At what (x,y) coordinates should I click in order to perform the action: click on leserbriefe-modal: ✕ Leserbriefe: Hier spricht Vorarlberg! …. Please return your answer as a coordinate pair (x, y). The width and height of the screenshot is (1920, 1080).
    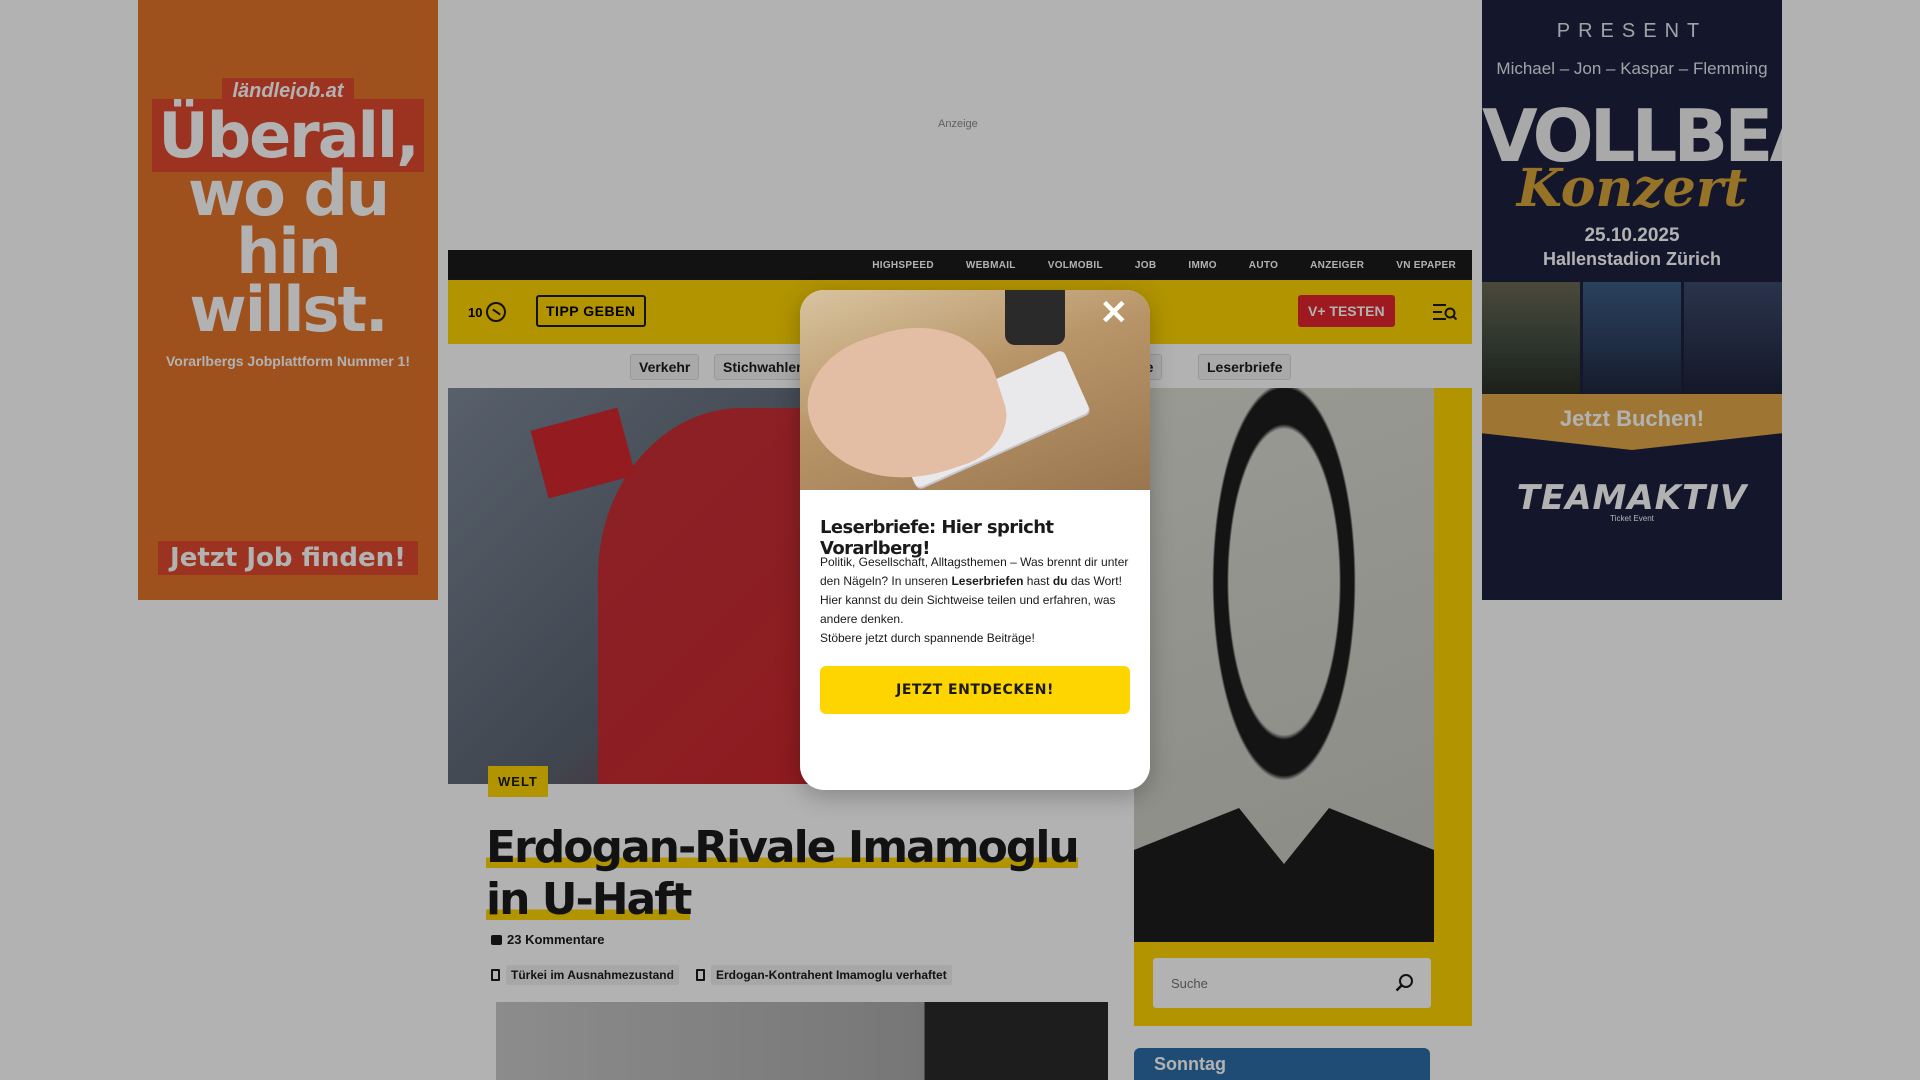
    Looking at the image, I should click on (975, 540).